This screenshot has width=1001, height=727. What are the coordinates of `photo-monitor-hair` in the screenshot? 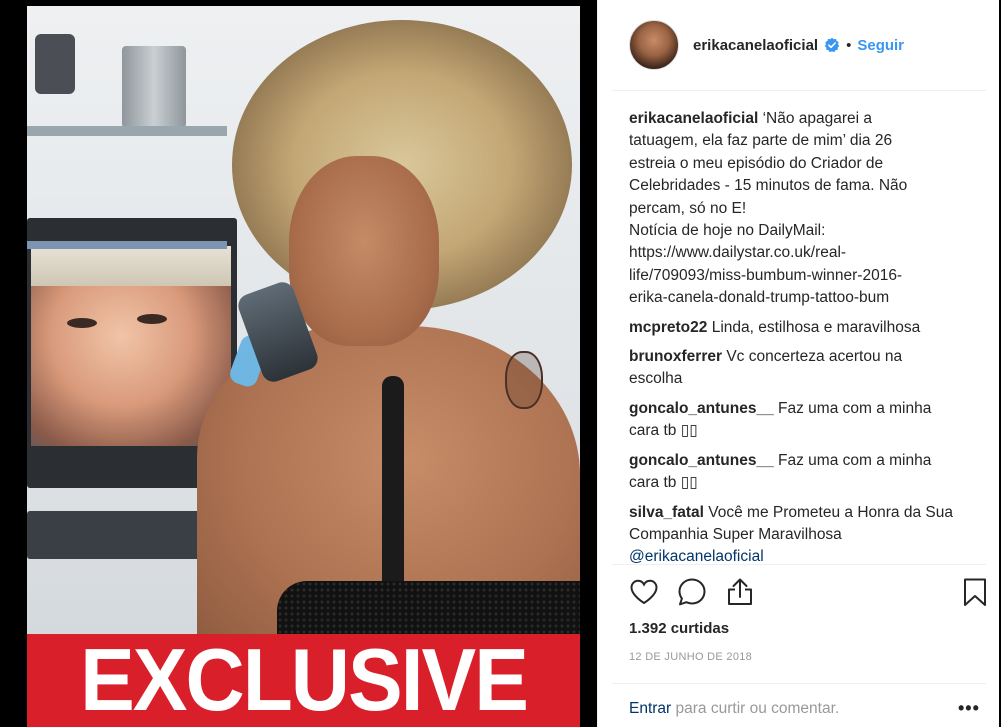 It's located at (131, 266).